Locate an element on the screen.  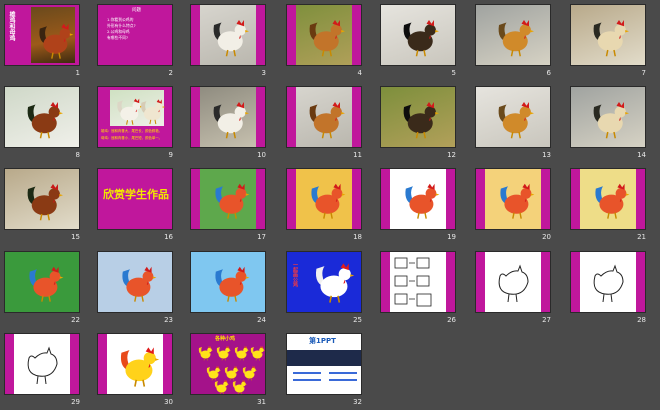
slide-number: 4 is located at coordinates (359, 73).